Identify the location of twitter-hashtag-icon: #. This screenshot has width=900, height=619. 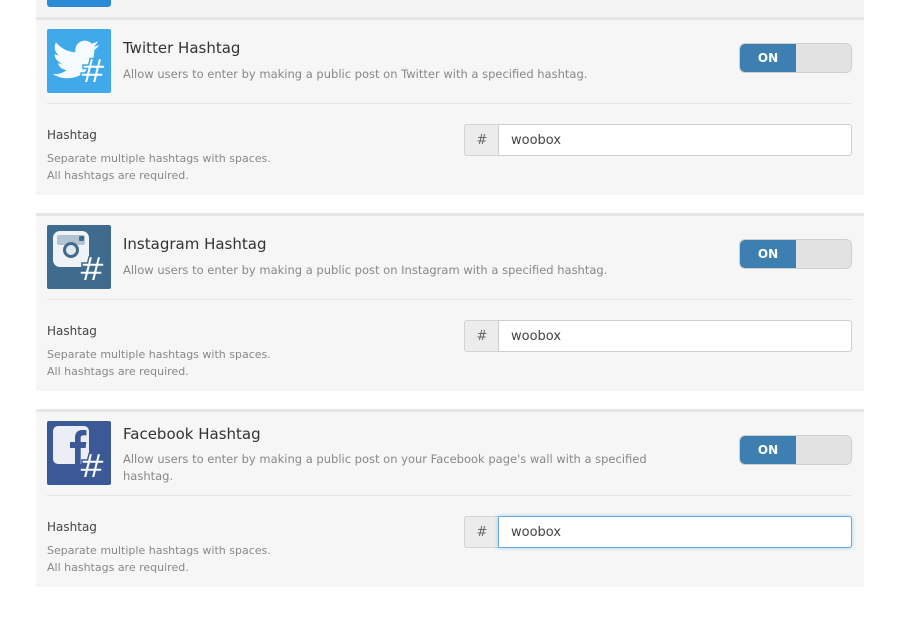
(79, 61).